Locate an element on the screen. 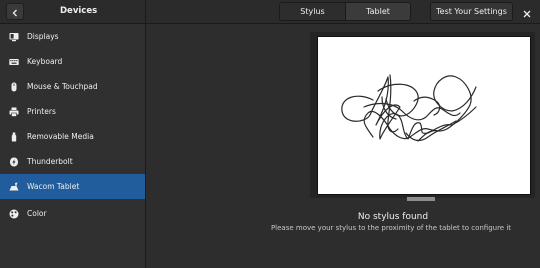 Image resolution: width=540 pixels, height=268 pixels. back-button is located at coordinates (15, 11).